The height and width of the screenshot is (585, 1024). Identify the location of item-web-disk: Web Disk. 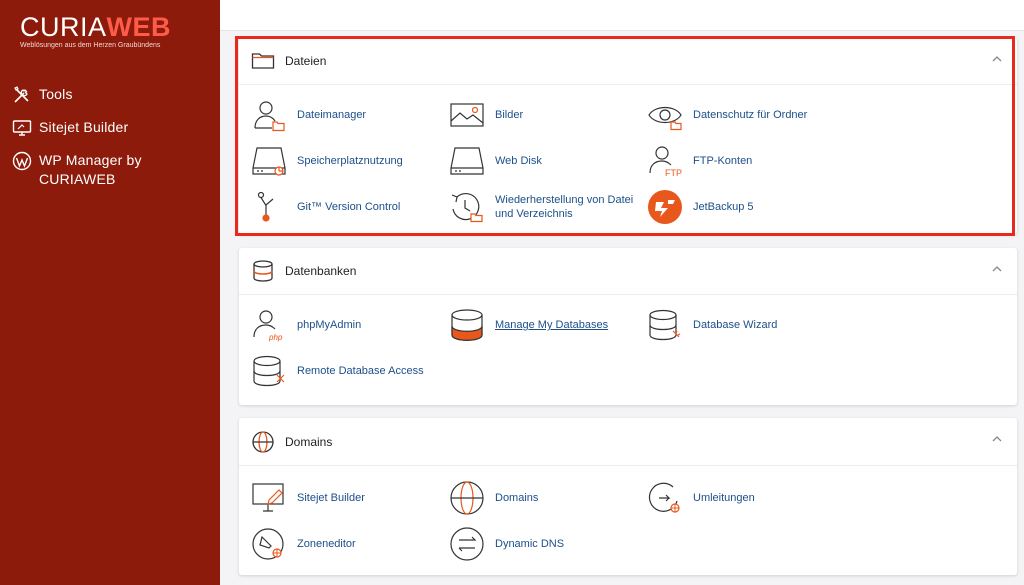
(495, 161).